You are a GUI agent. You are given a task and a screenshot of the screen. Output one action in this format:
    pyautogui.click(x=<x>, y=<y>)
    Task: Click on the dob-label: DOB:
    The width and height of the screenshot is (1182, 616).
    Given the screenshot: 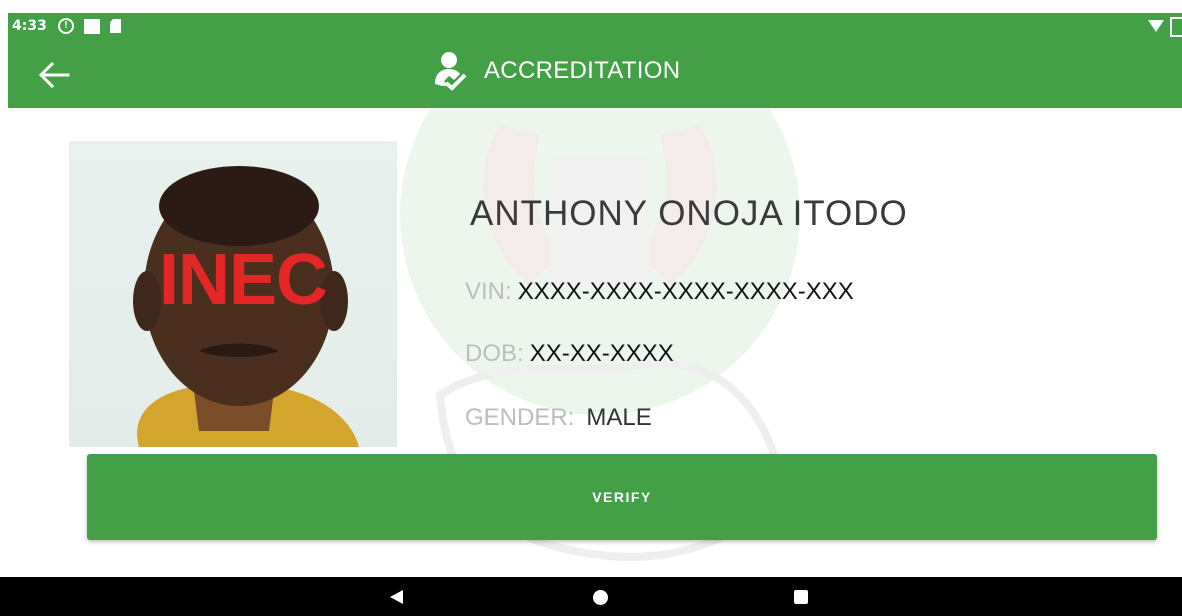 What is the action you would take?
    pyautogui.click(x=494, y=353)
    